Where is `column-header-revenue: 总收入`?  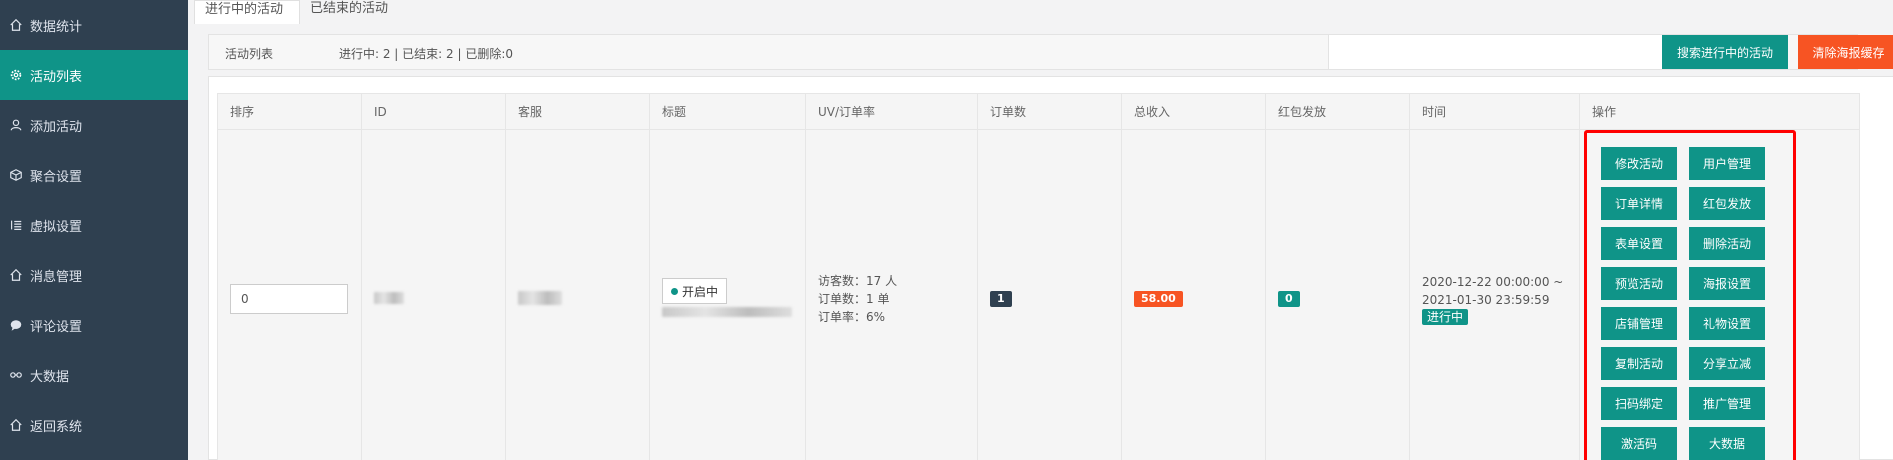
column-header-revenue: 总收入 is located at coordinates (1193, 111).